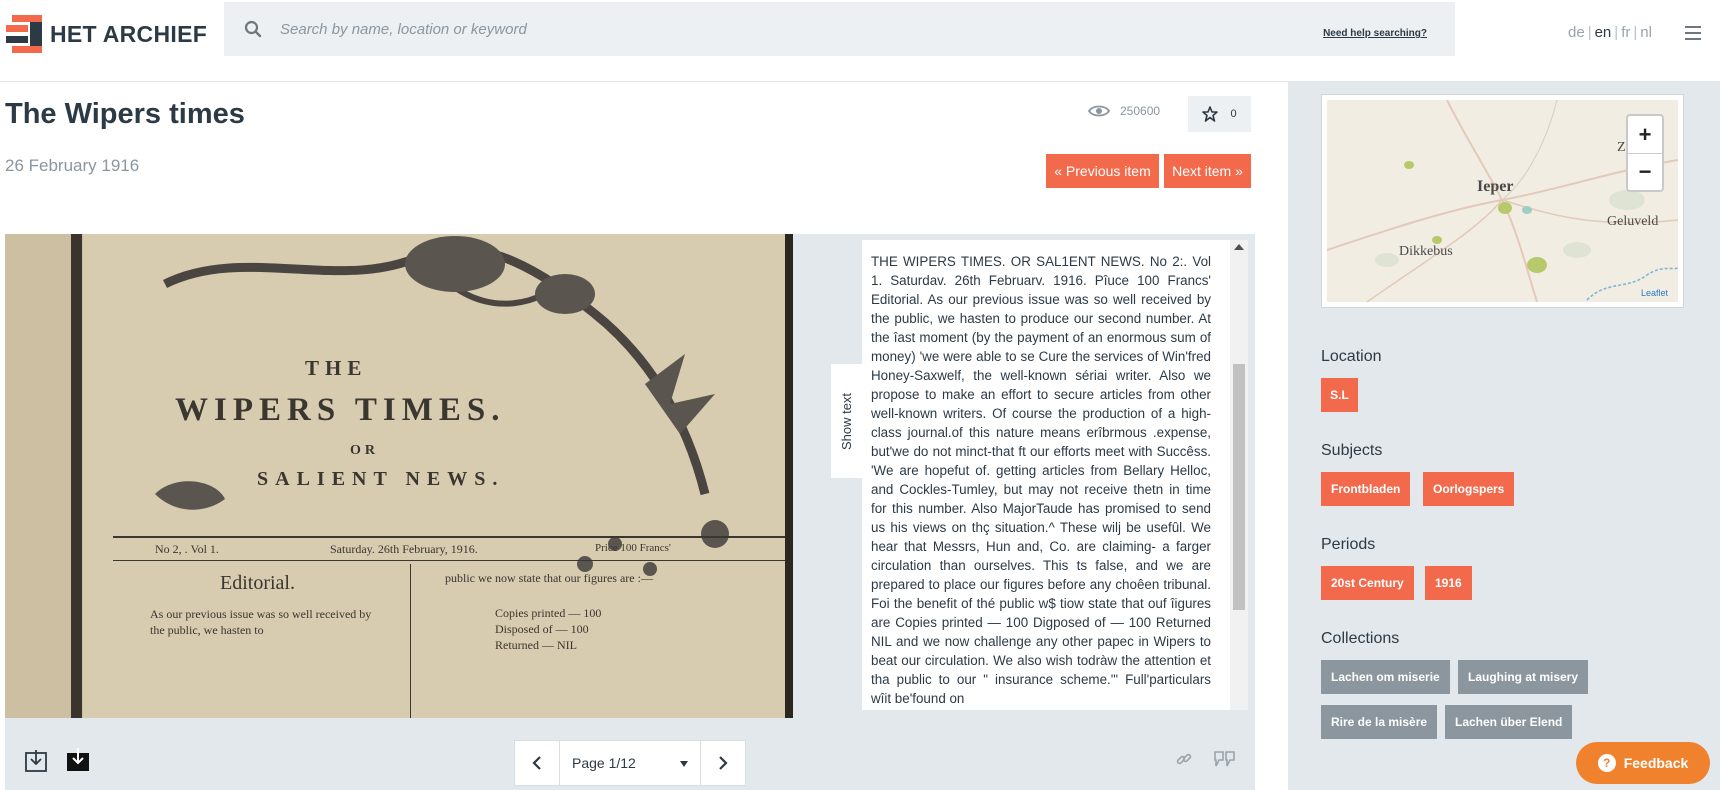 The width and height of the screenshot is (1720, 790). What do you see at coordinates (604, 763) in the screenshot?
I see `page-select-value: Page 1/12` at bounding box center [604, 763].